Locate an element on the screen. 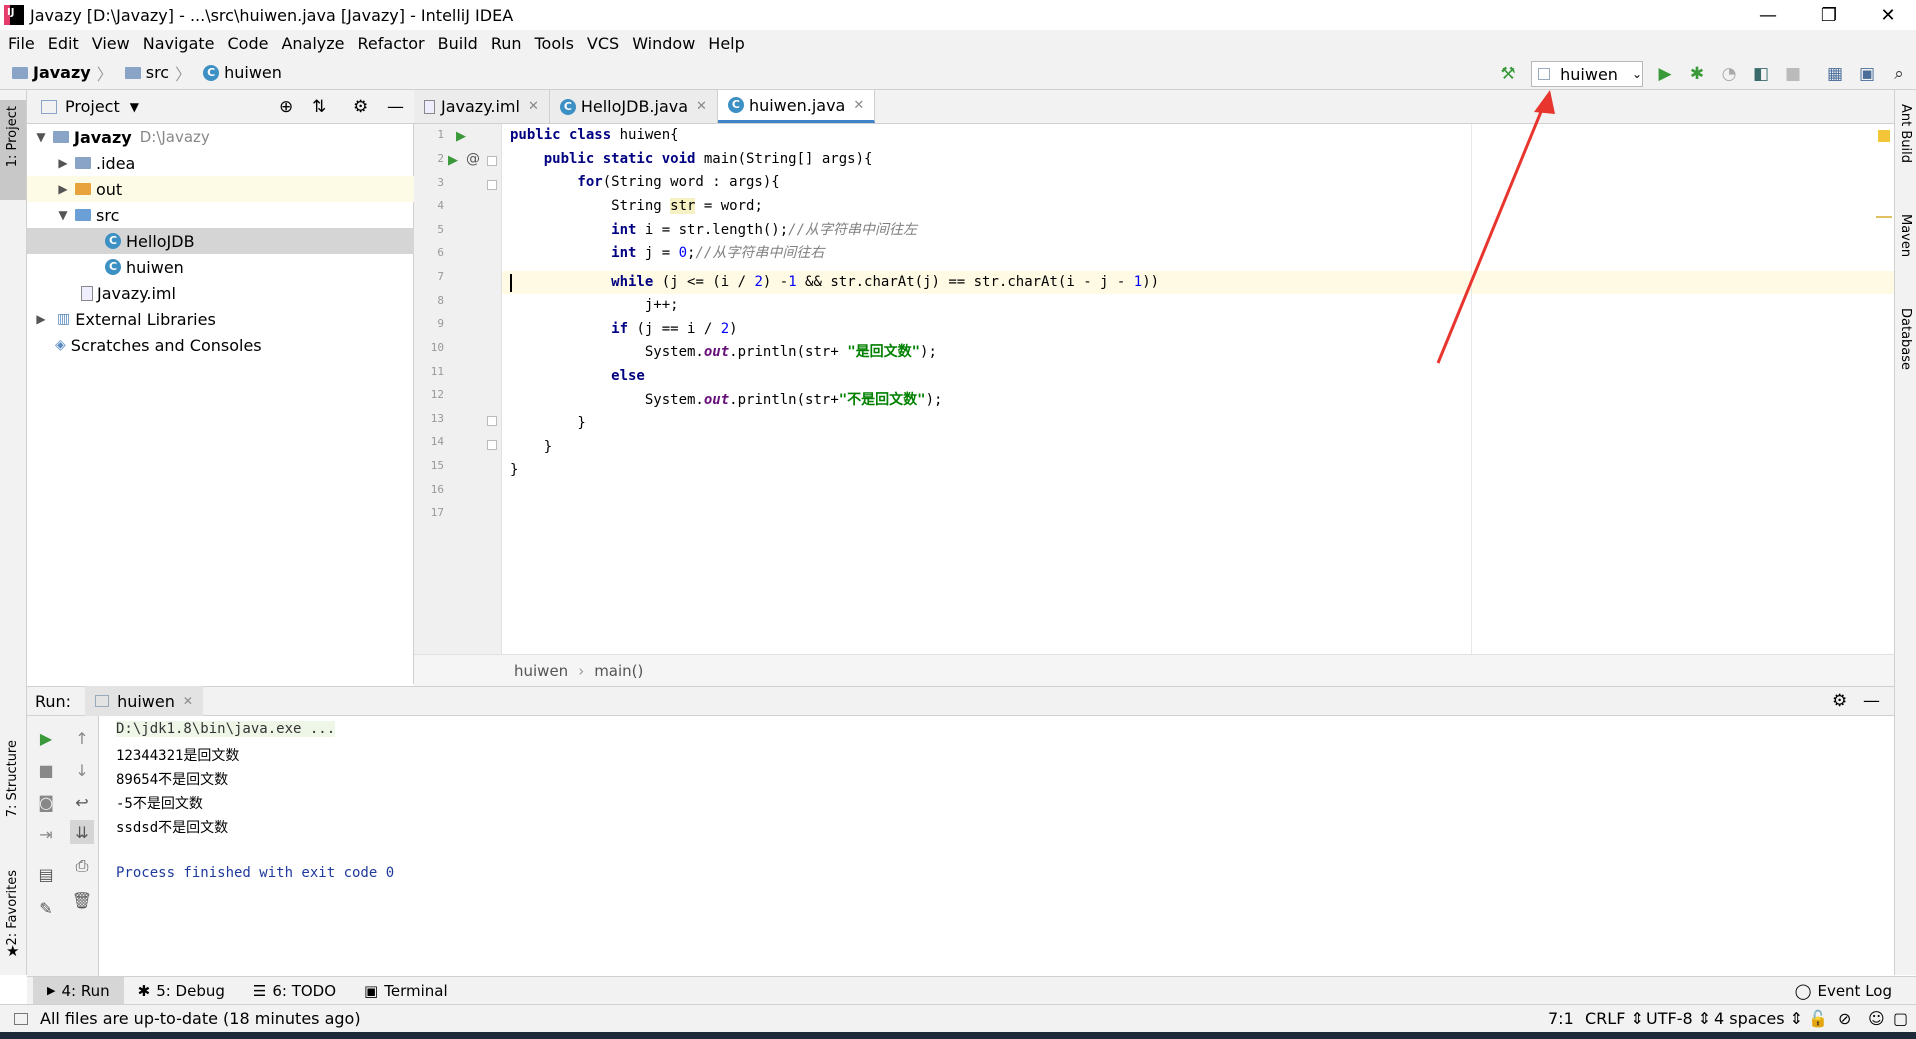 The image size is (1916, 1039). tree-item-hellojdb: C HelloJDB is located at coordinates (220, 241).